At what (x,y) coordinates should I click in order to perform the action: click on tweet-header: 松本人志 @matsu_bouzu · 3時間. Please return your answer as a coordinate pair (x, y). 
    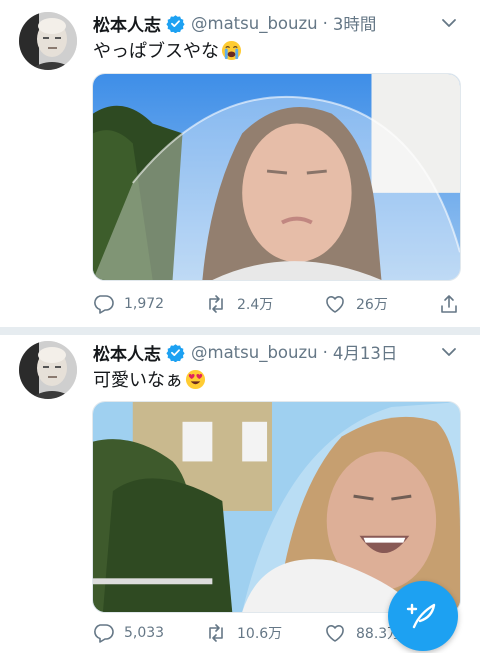
    Looking at the image, I should click on (276, 23).